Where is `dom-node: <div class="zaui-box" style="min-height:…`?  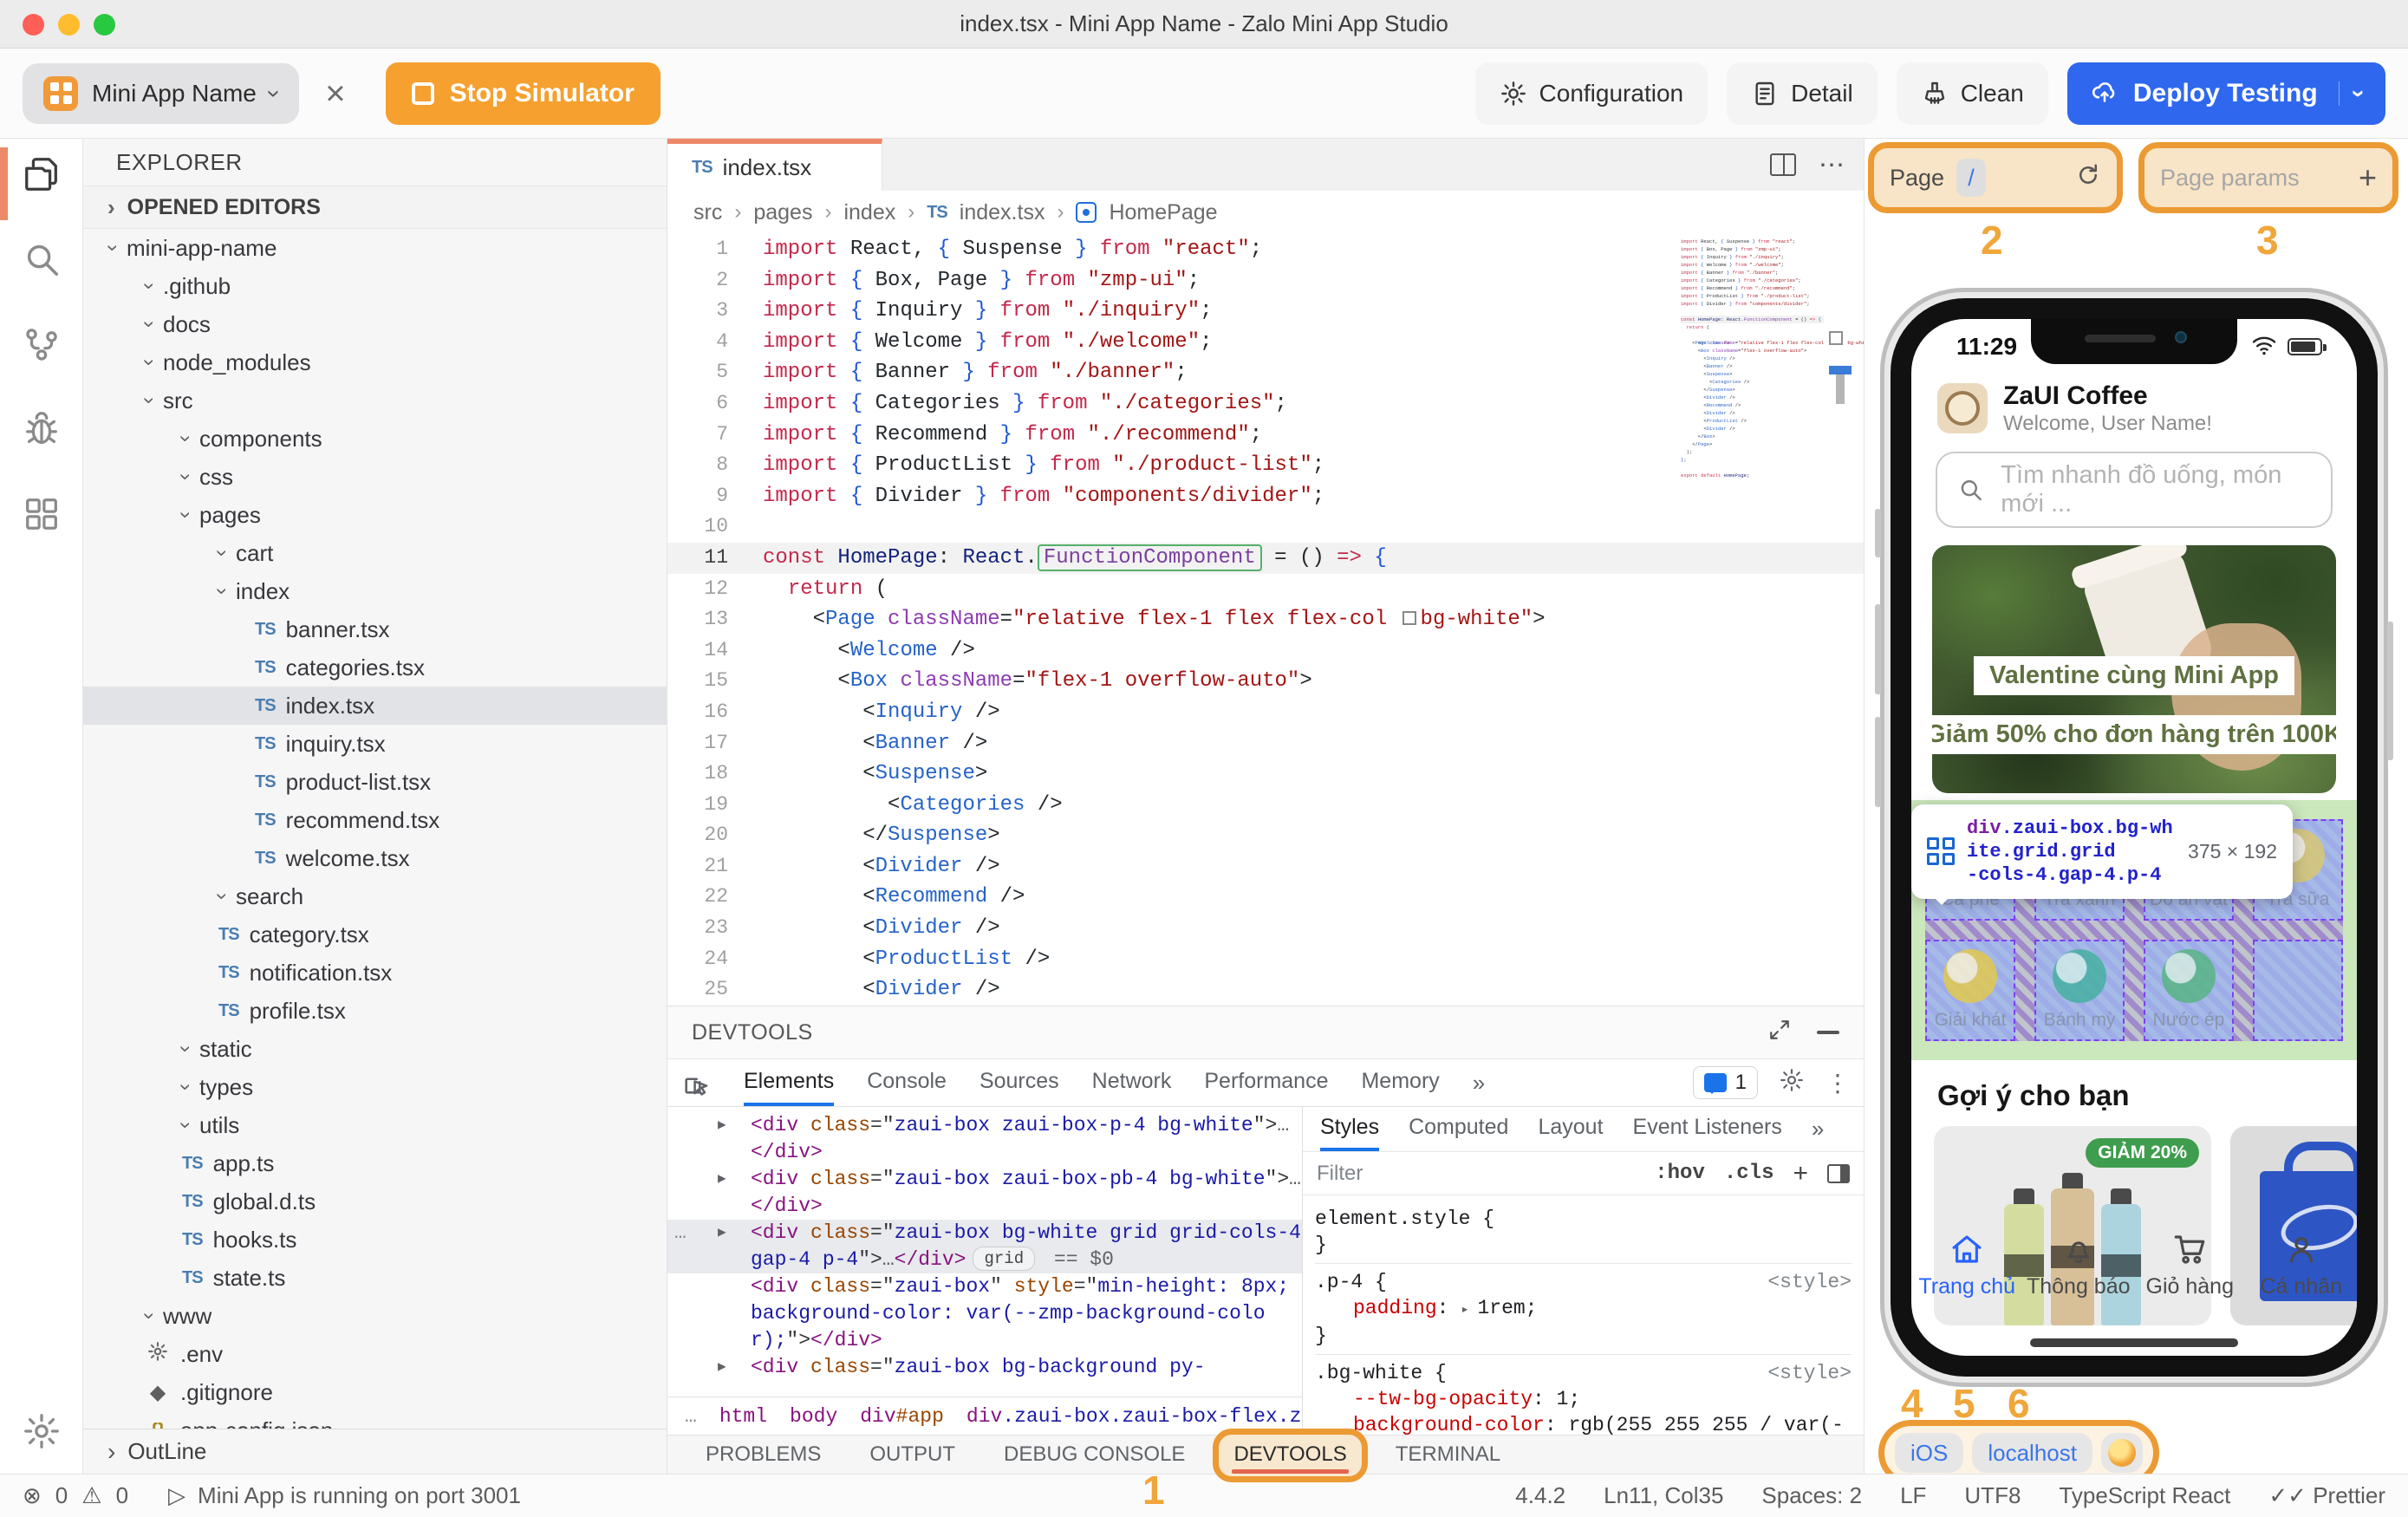 dom-node: <div class="zaui-box" style="min-height:… is located at coordinates (984, 1313).